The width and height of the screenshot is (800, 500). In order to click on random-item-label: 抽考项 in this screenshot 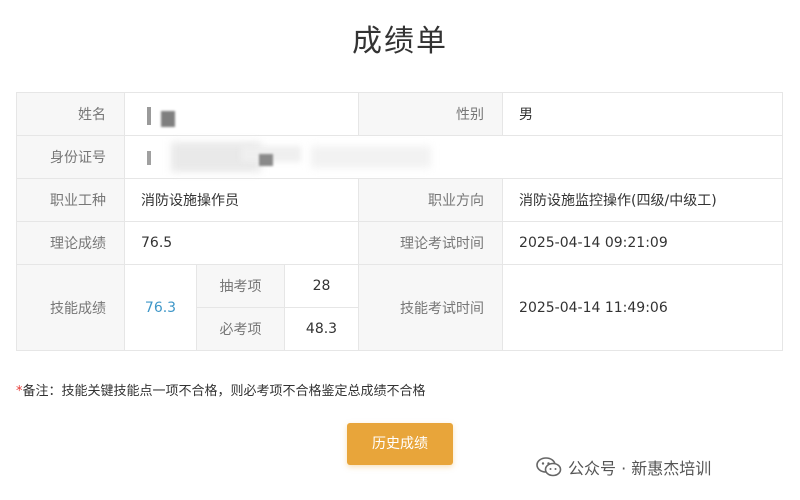, I will do `click(240, 286)`.